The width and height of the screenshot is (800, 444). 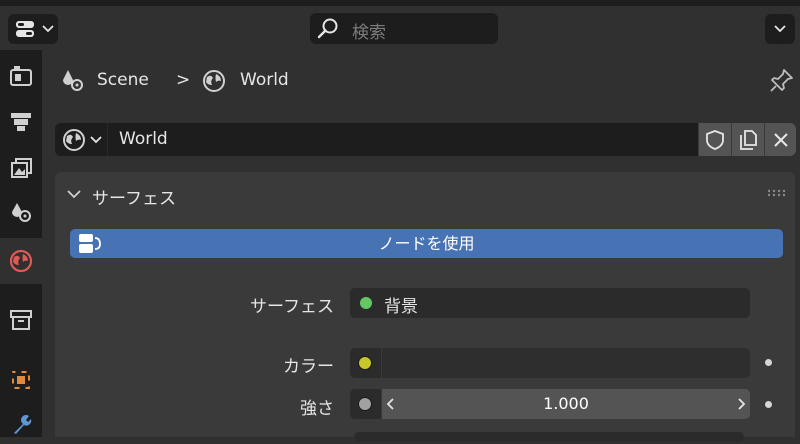 I want to click on tool-icon, so click(x=21, y=76).